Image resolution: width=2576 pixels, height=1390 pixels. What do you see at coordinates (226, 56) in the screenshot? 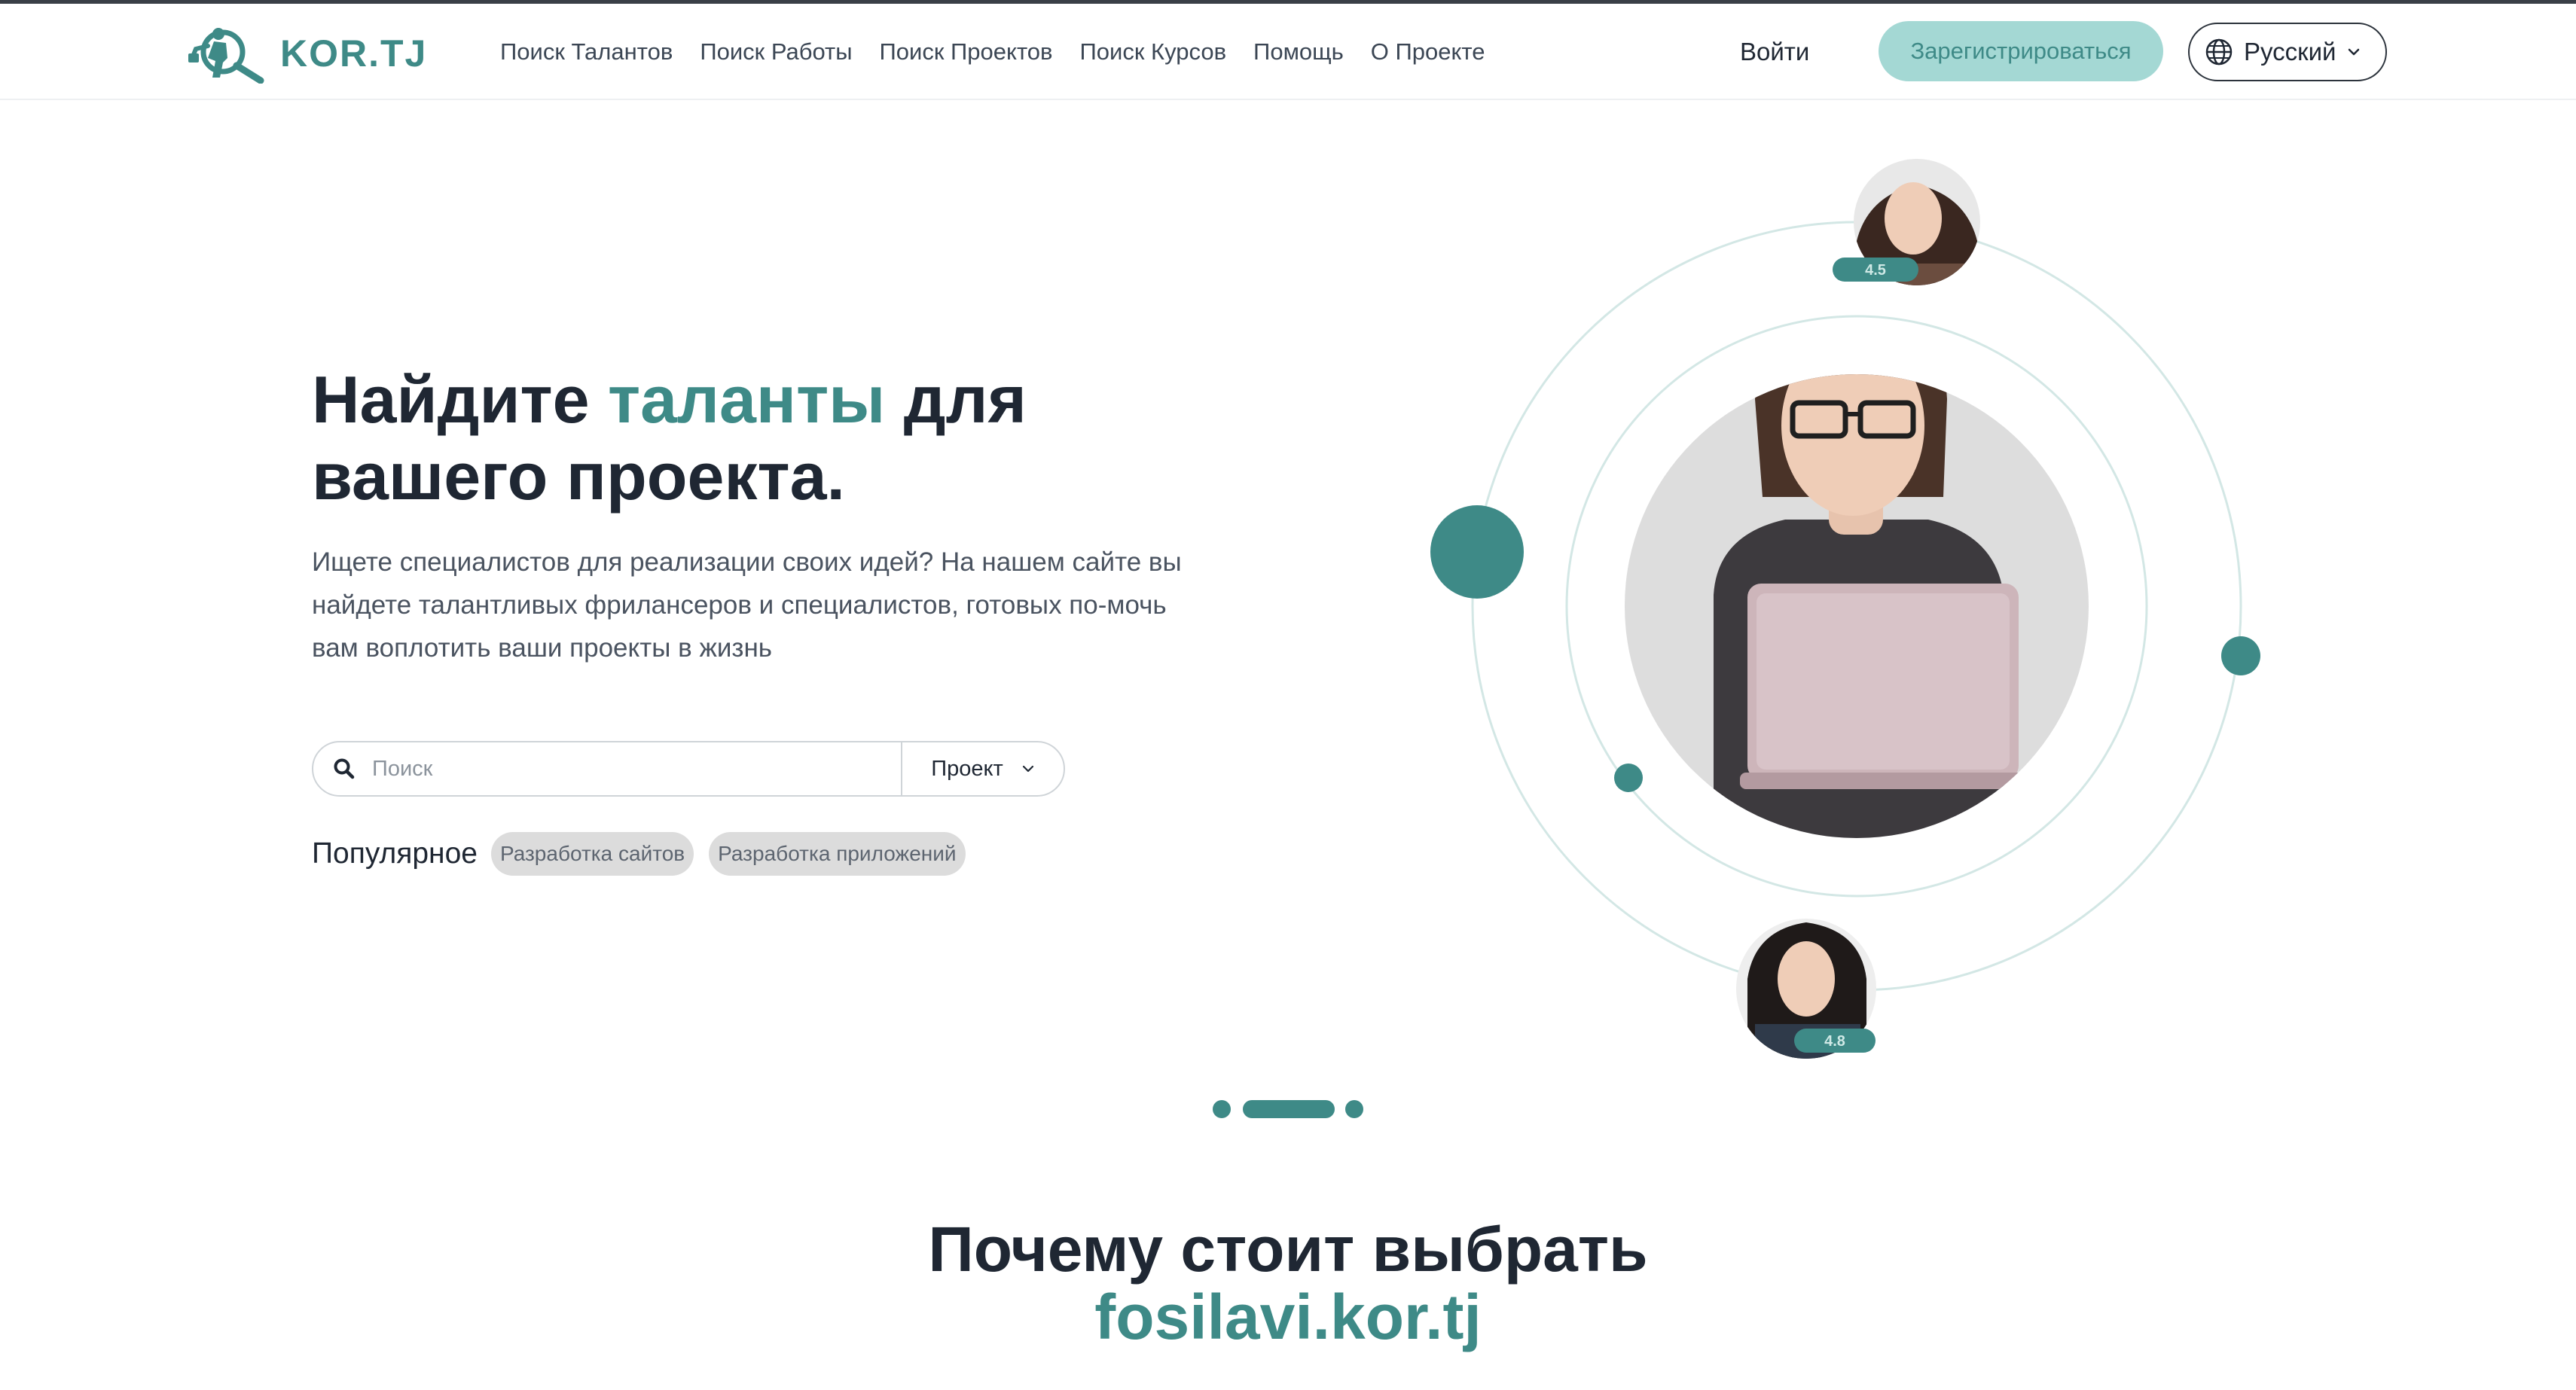
I see `logo-figure-icon` at bounding box center [226, 56].